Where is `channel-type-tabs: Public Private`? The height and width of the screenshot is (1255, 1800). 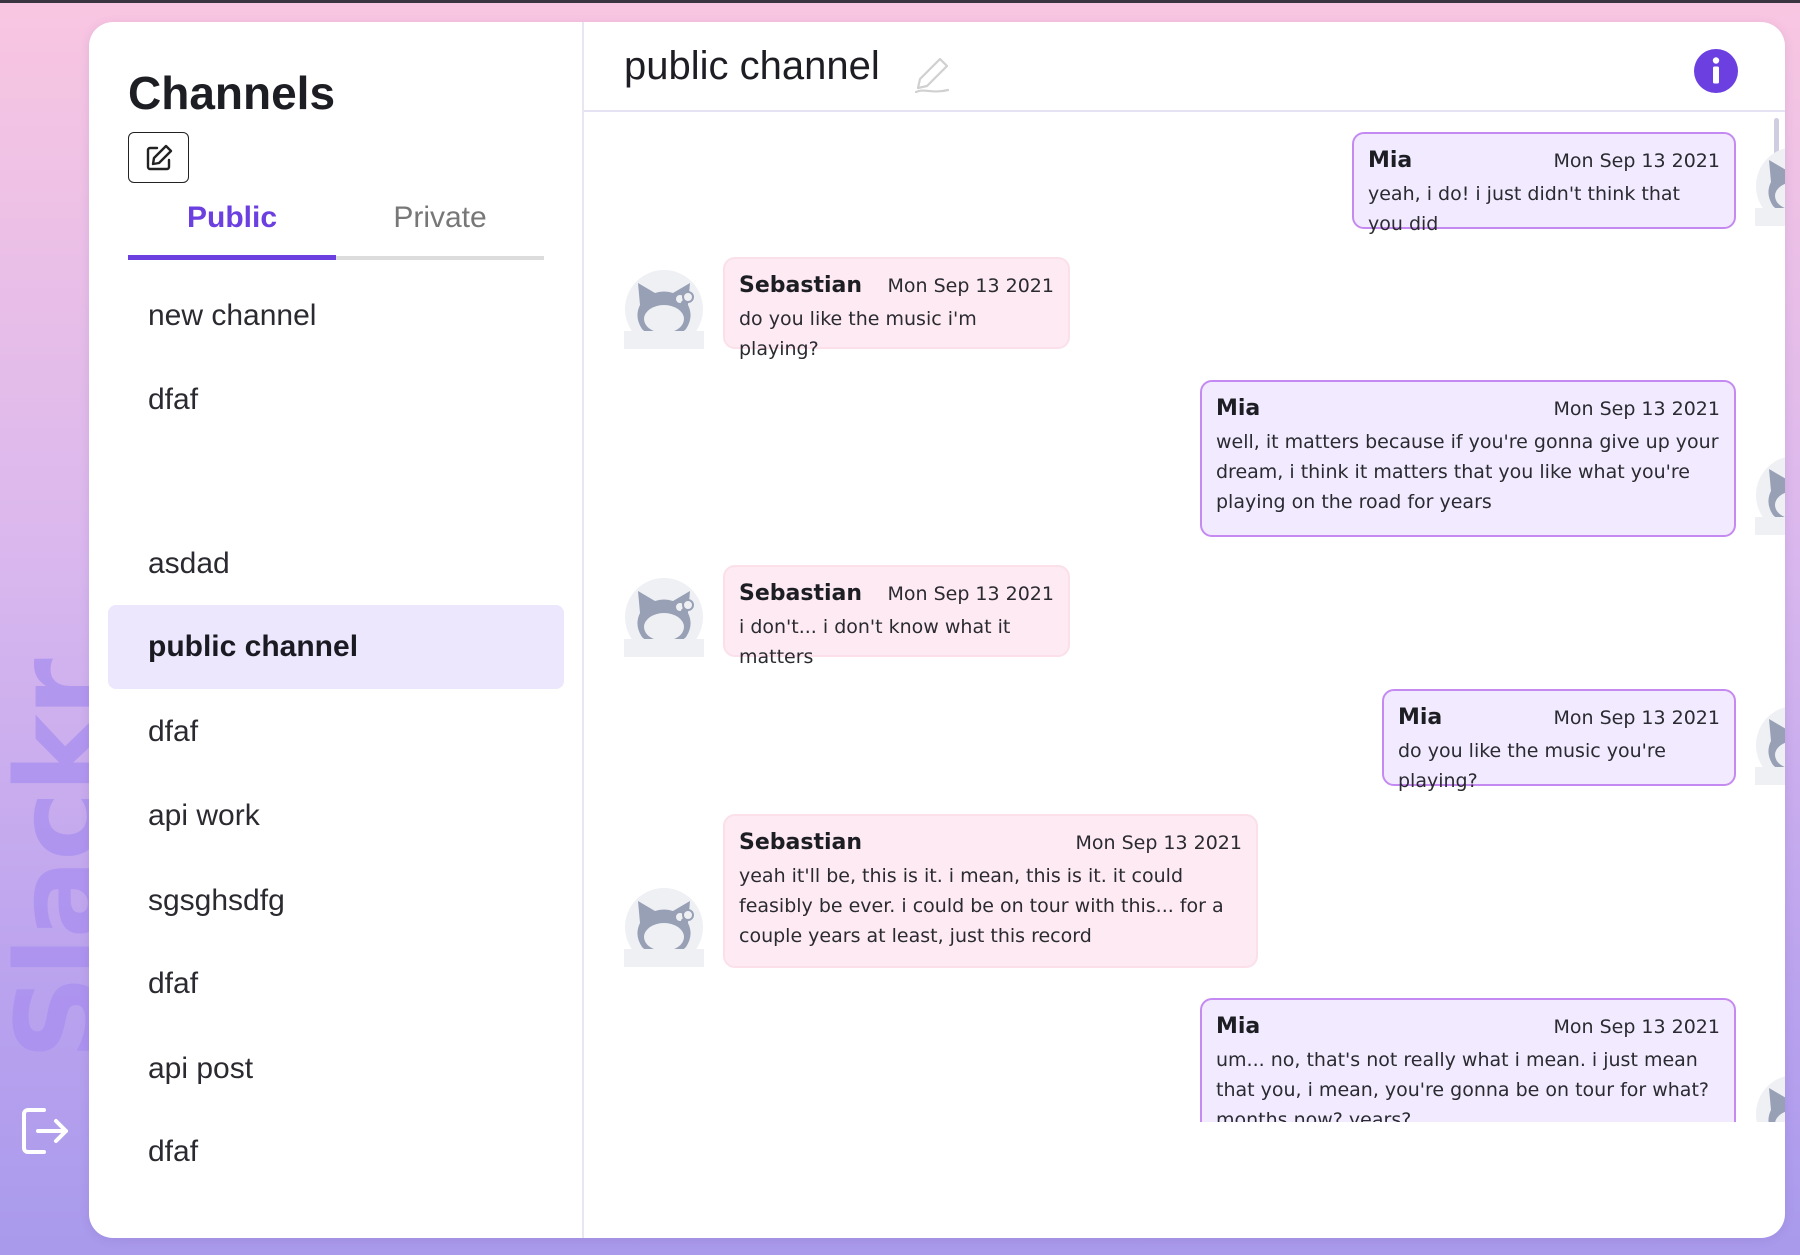 channel-type-tabs: Public Private is located at coordinates (336, 225).